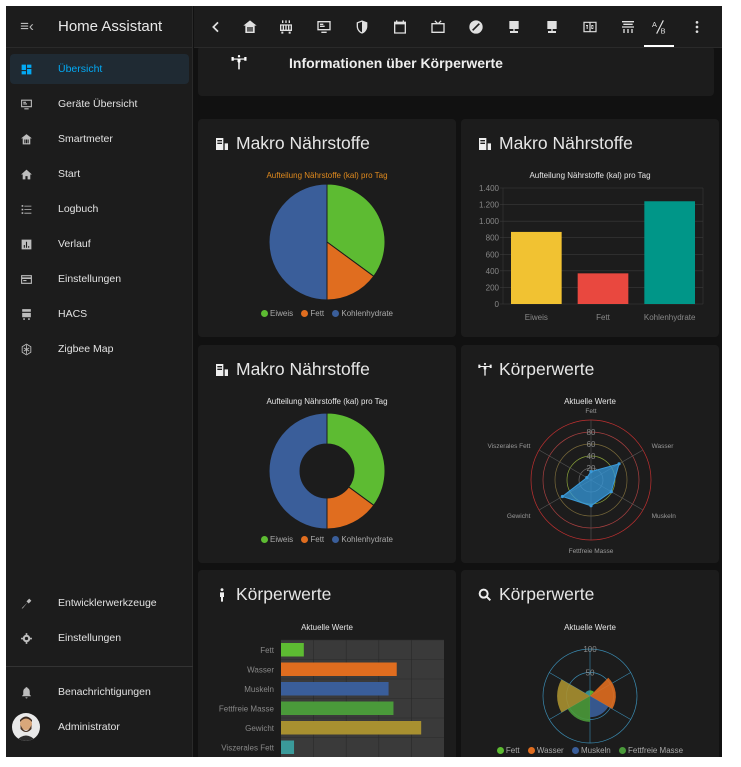 Image resolution: width=741 pixels, height=767 pixels. Describe the element at coordinates (110, 26) in the screenshot. I see `app-title: Home Assistant` at that location.